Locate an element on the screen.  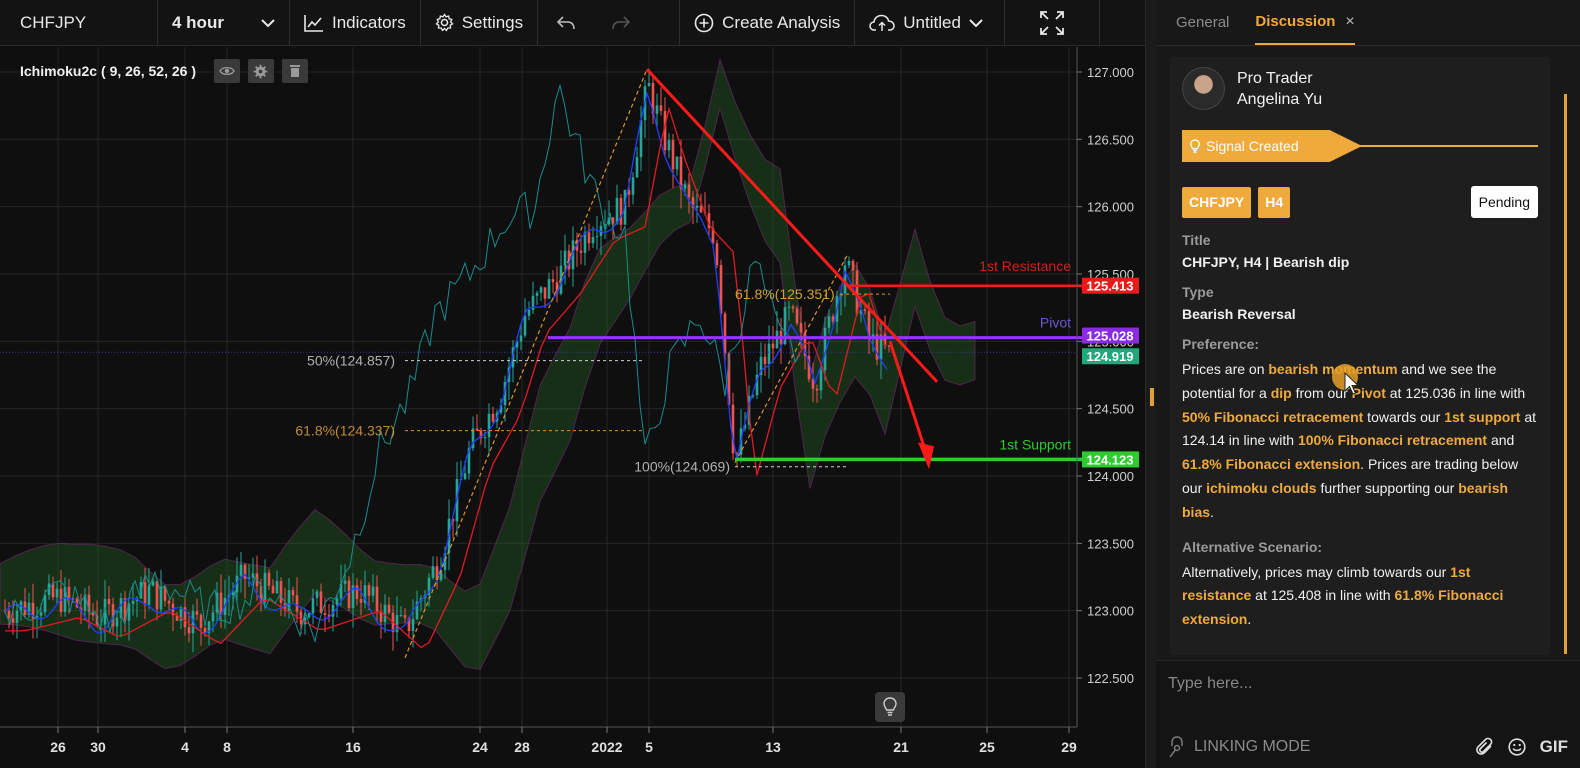
indicator-params: ( 9, 26, 52, 26 ) is located at coordinates (148, 71).